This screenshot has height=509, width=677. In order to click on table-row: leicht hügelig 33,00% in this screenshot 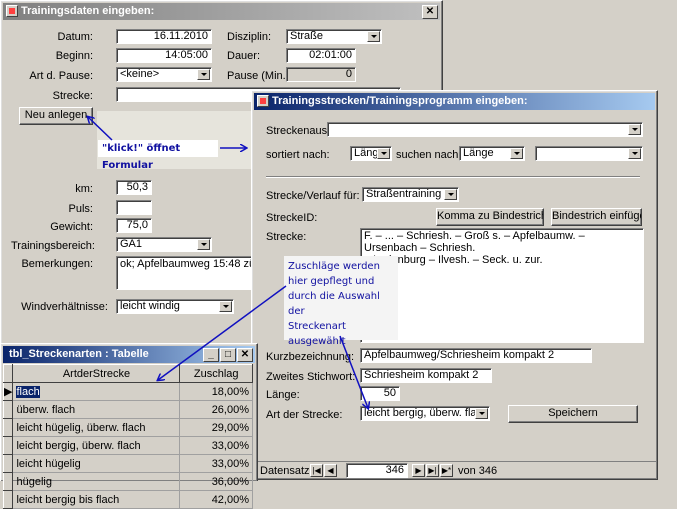, I will do `click(127, 463)`.